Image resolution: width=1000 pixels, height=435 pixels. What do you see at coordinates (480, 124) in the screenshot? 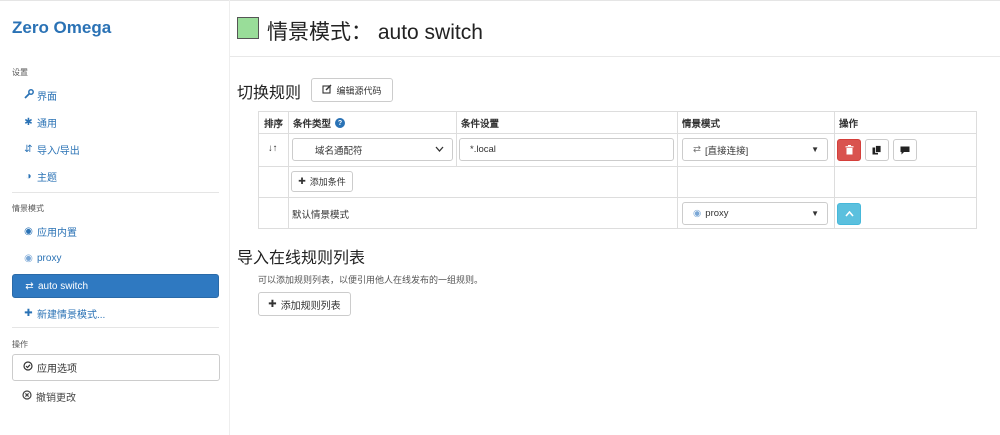
I see `column-header-condition-value: 条件设置` at bounding box center [480, 124].